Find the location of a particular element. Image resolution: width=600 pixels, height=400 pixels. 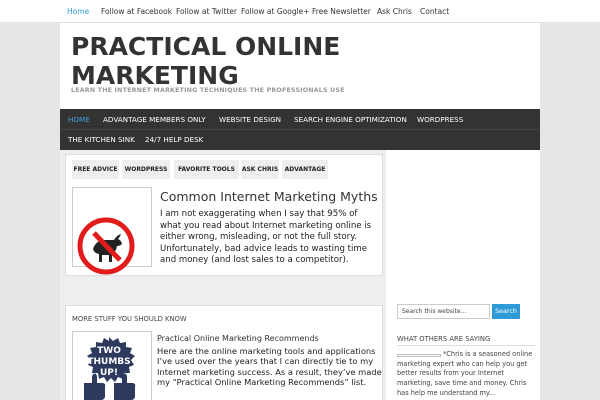

nav-item-advantage-members: ADVANTAGE MEMBERS ONLY is located at coordinates (154, 119).